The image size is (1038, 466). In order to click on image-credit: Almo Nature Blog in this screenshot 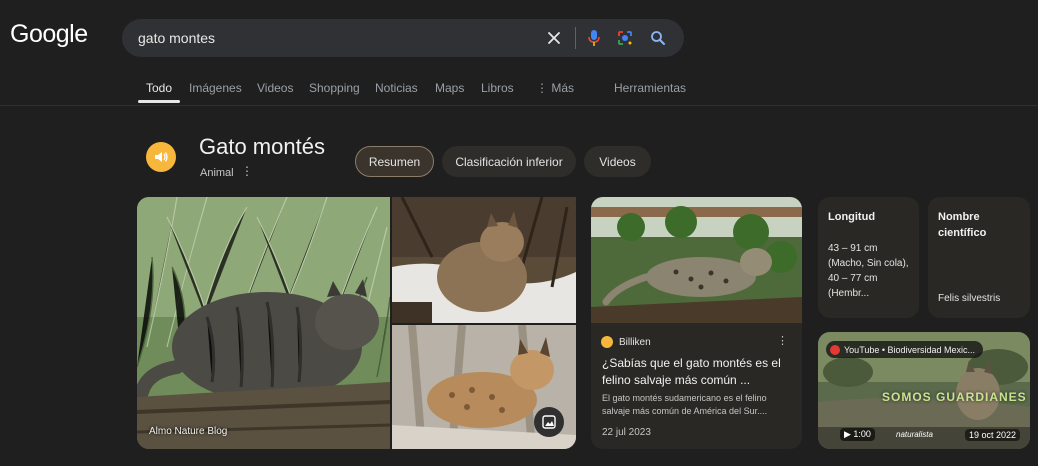, I will do `click(188, 431)`.